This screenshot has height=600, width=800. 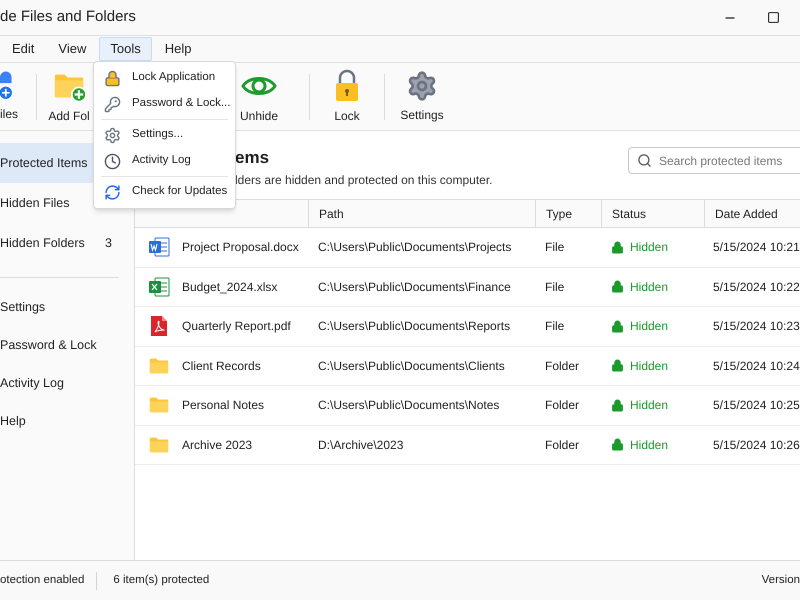 I want to click on table-cell: 5/15/2024 10:22, so click(x=752, y=287).